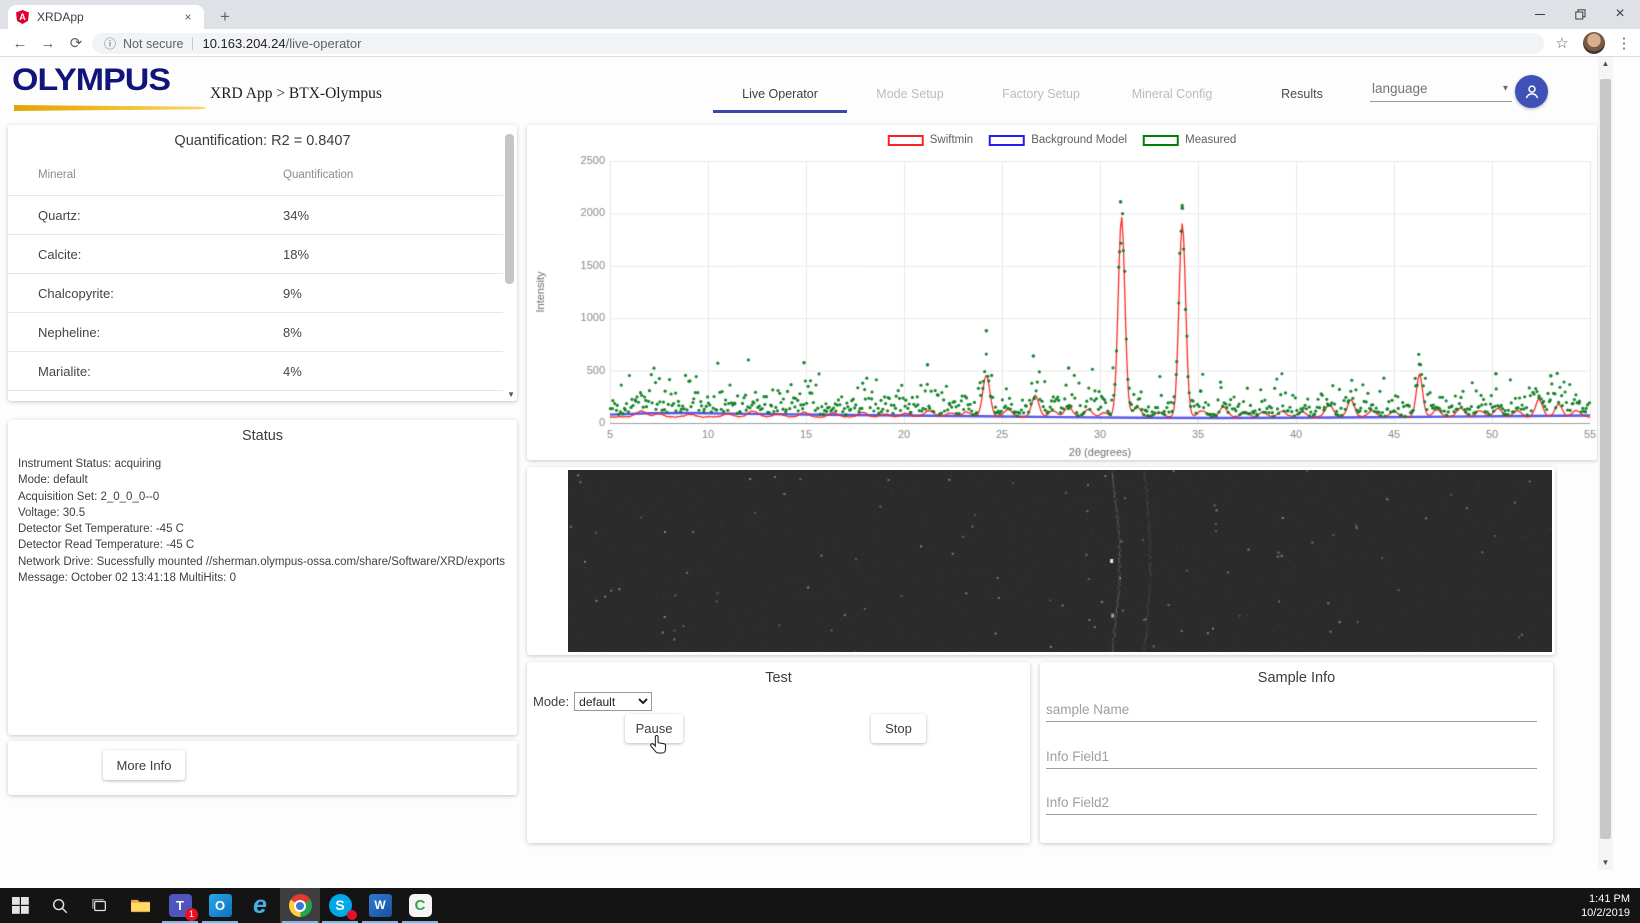 This screenshot has height=923, width=1640. I want to click on nav-tab-results: Results, so click(1302, 94).